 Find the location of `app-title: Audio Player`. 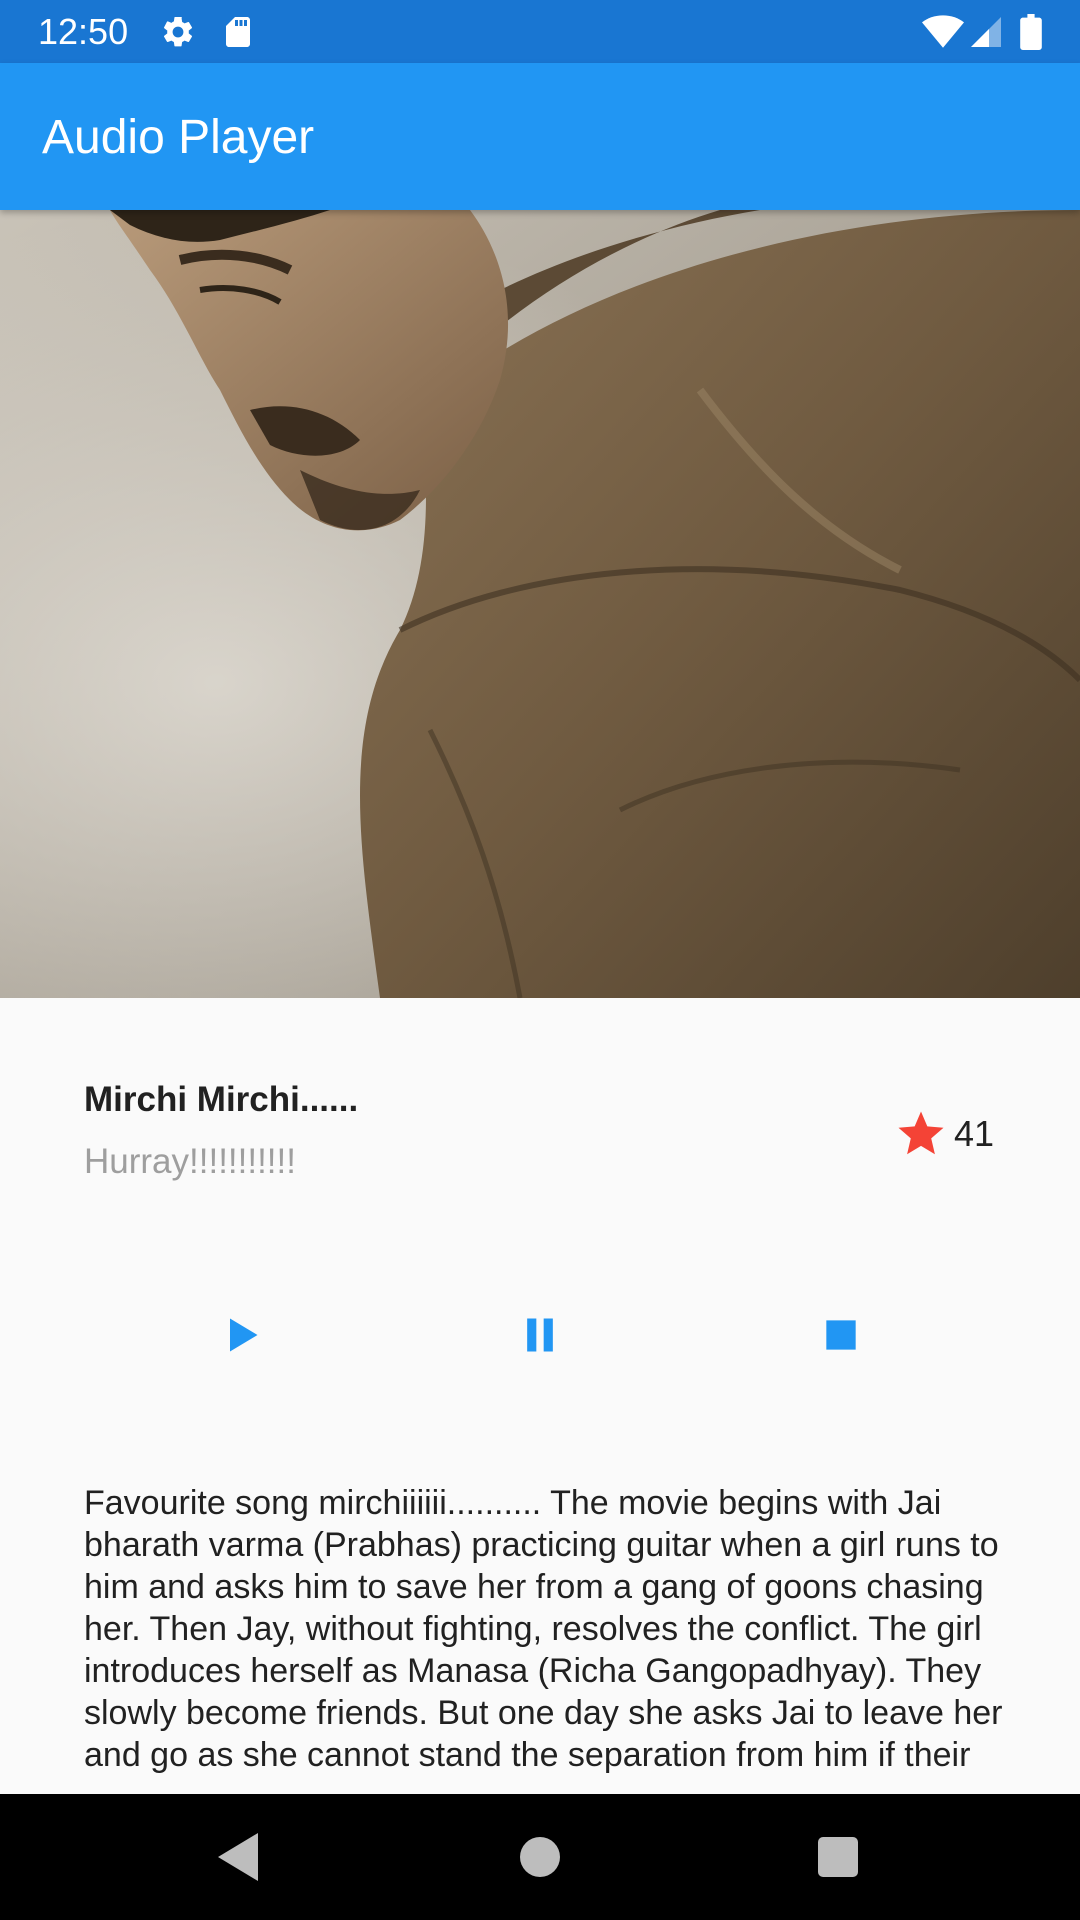

app-title: Audio Player is located at coordinates (178, 137).